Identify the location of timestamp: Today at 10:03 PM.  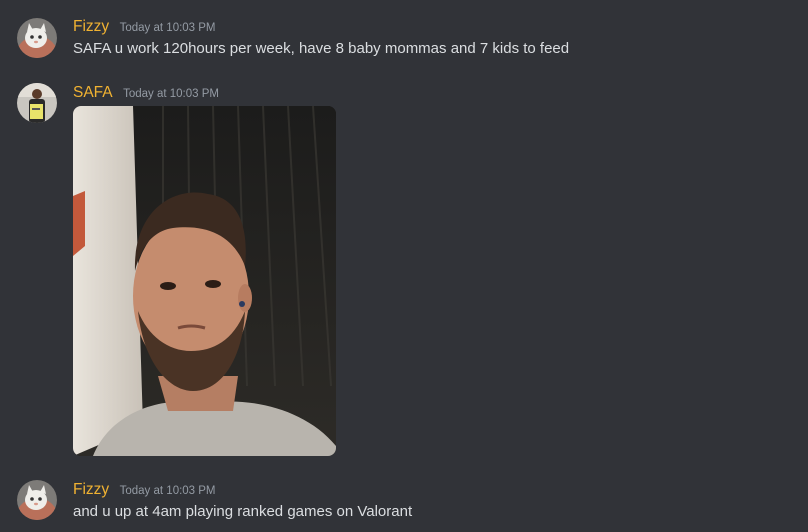
(167, 491).